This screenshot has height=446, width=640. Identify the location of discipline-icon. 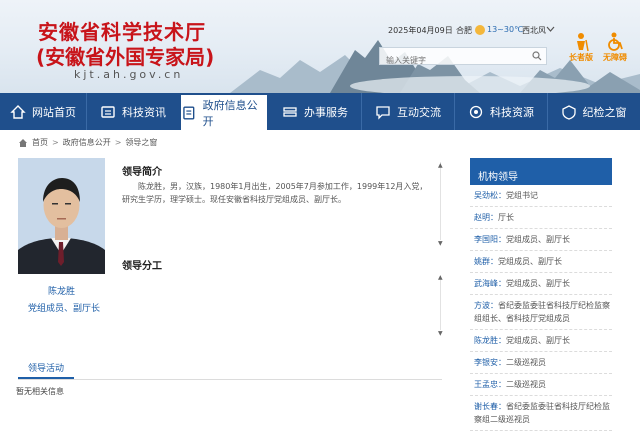
(568, 112).